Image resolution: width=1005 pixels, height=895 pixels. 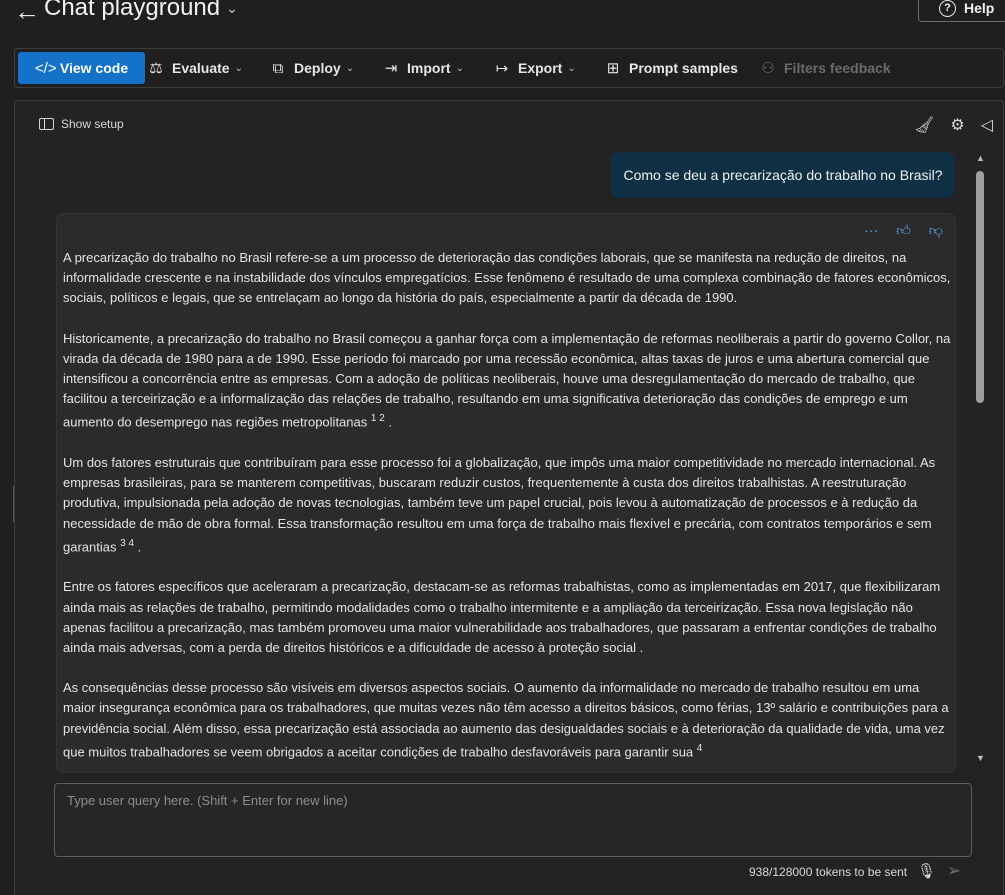 I want to click on help-label: Help, so click(x=979, y=8).